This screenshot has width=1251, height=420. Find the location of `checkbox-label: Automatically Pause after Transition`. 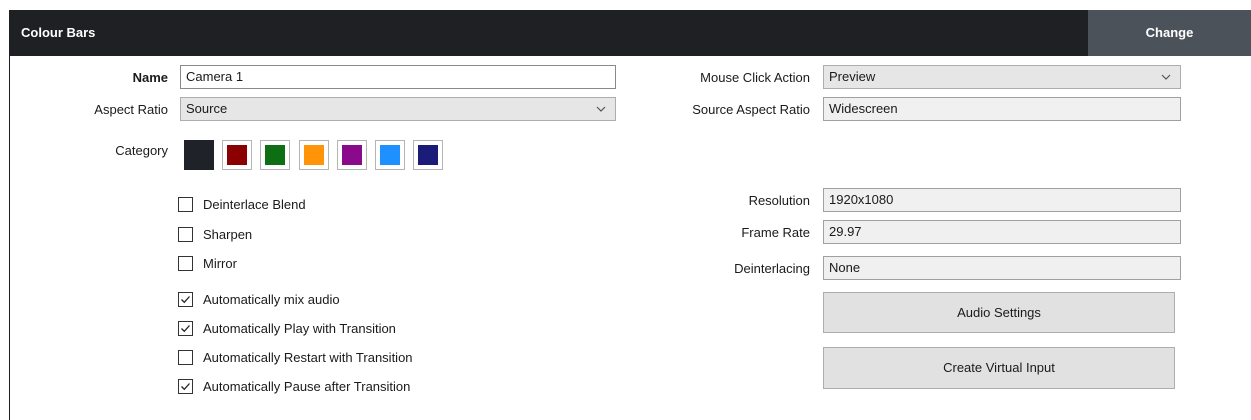

checkbox-label: Automatically Pause after Transition is located at coordinates (307, 386).